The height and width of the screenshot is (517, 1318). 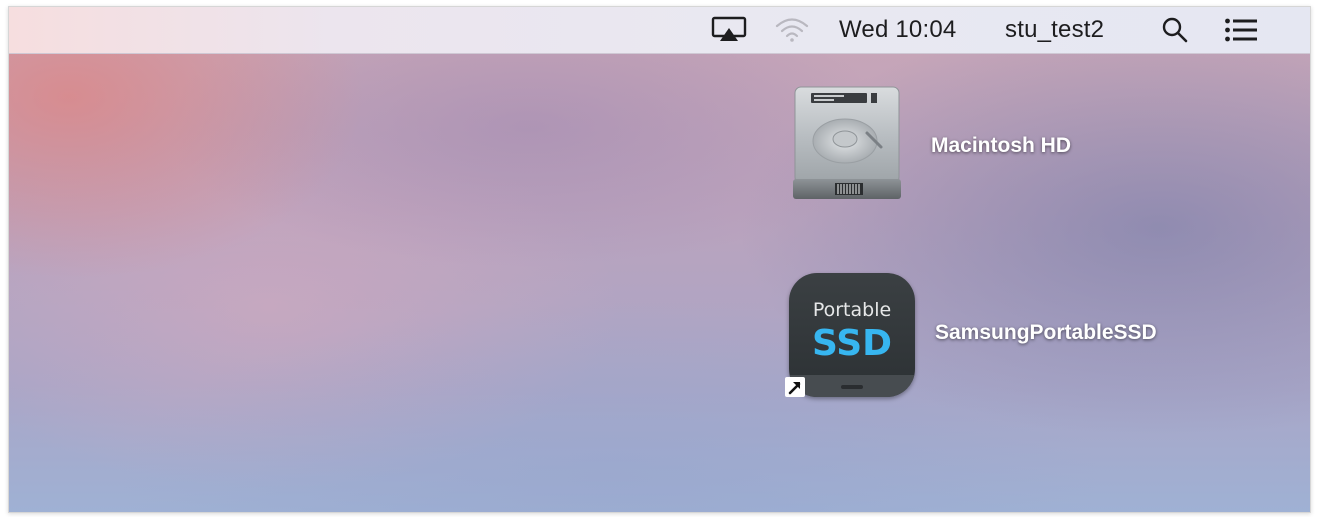 What do you see at coordinates (792, 30) in the screenshot?
I see `wifi-icon` at bounding box center [792, 30].